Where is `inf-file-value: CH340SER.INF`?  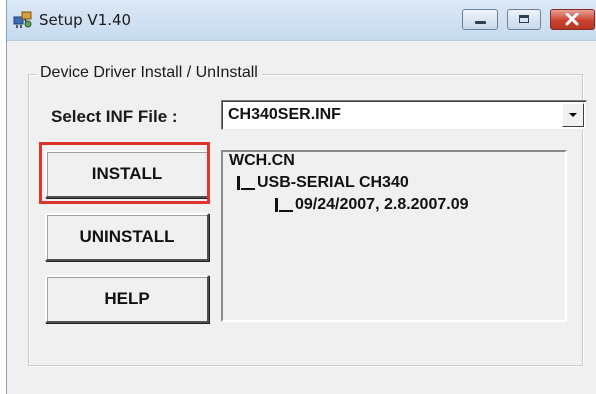 inf-file-value: CH340SER.INF is located at coordinates (284, 114).